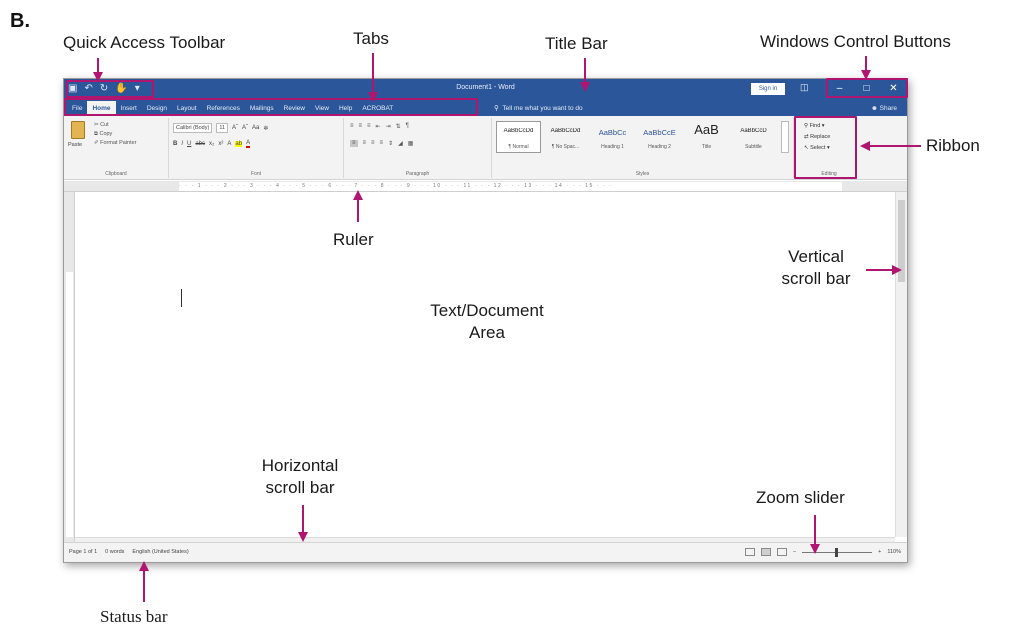 Image resolution: width=1012 pixels, height=627 pixels. I want to click on callout-text-area-line1: Text/Document, so click(487, 310).